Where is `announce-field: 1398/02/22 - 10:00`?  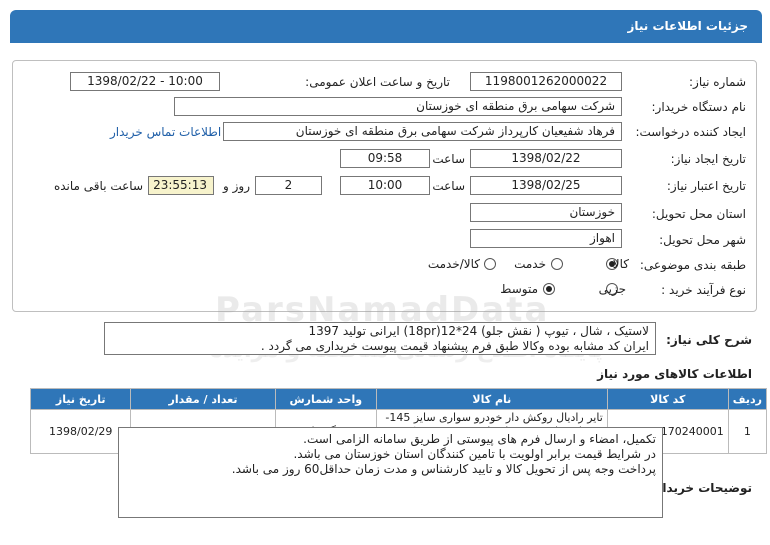 announce-field: 1398/02/22 - 10:00 is located at coordinates (145, 81).